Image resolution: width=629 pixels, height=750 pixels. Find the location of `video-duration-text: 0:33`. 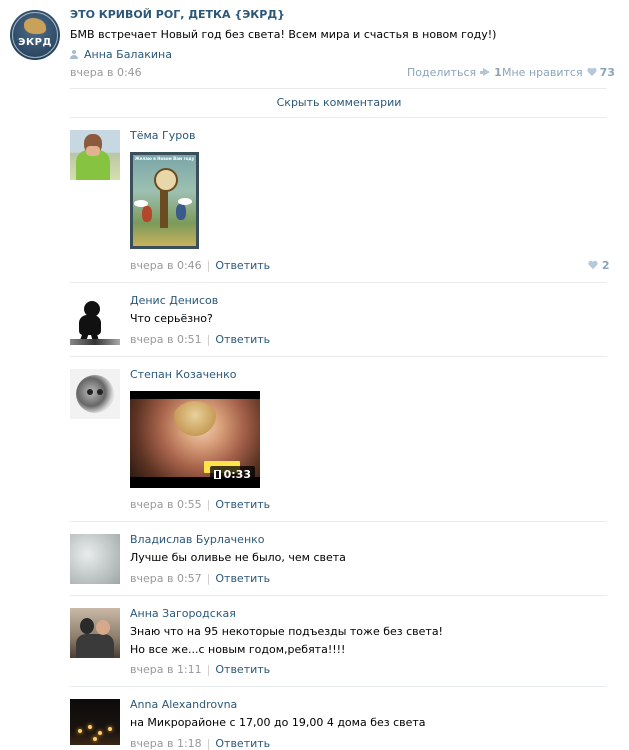

video-duration-text: 0:33 is located at coordinates (237, 474).